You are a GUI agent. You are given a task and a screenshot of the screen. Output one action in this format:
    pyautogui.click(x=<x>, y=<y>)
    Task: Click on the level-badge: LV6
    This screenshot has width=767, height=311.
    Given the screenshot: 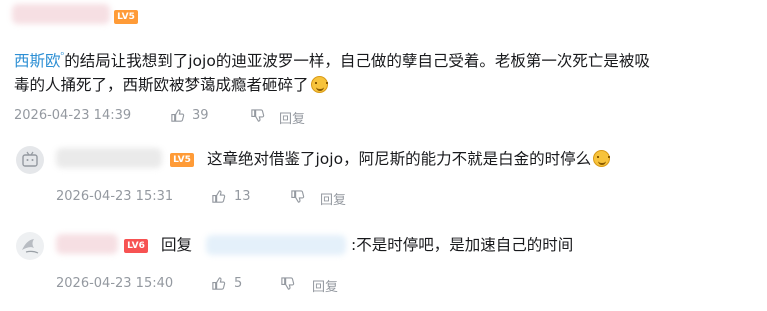 What is the action you would take?
    pyautogui.click(x=136, y=246)
    